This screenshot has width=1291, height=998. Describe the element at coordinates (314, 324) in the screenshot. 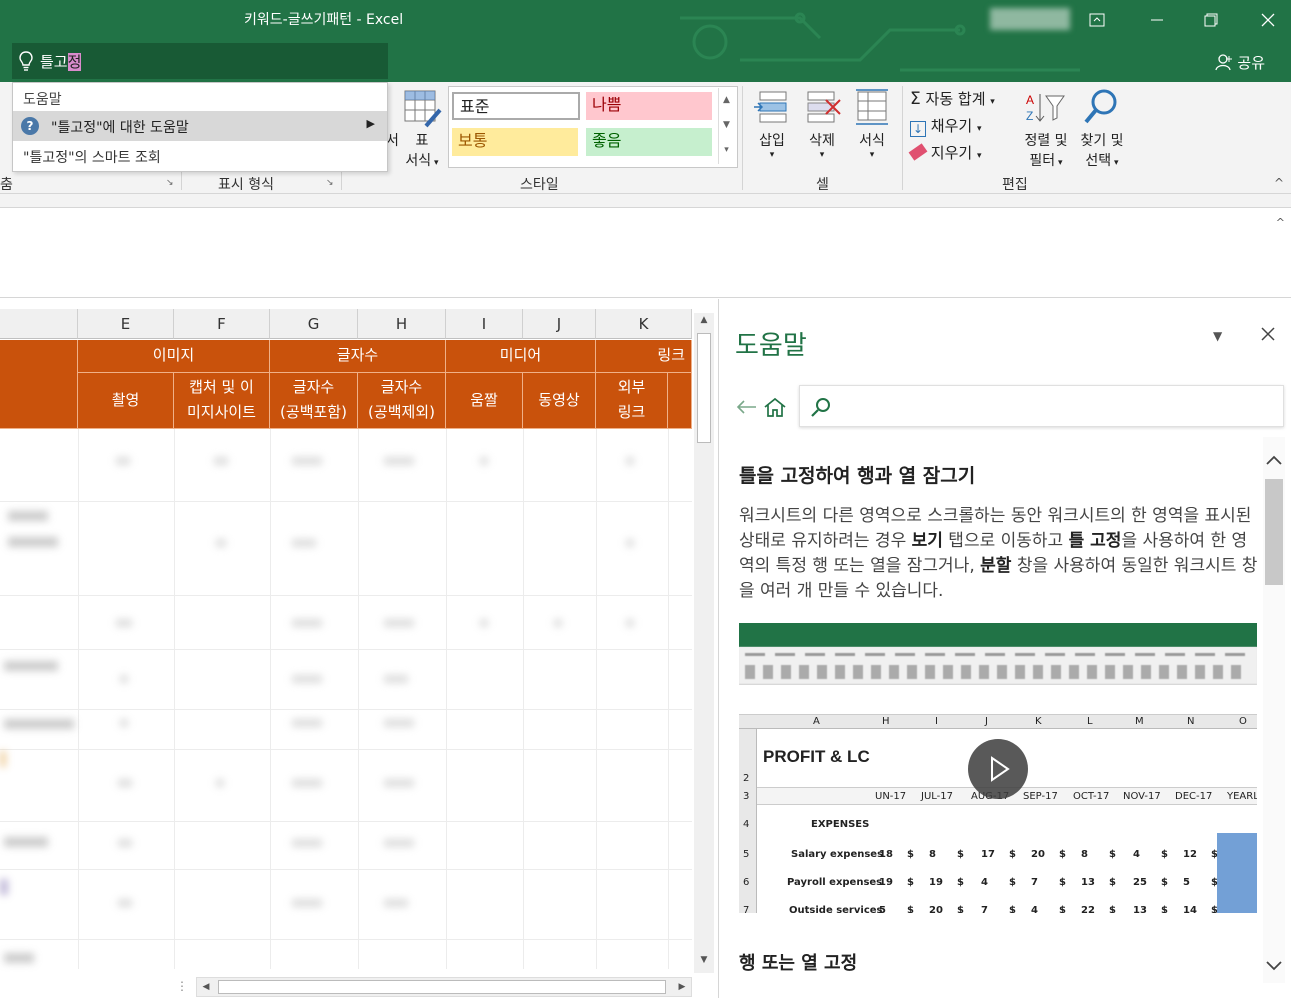

I see `column-header-g: G` at that location.